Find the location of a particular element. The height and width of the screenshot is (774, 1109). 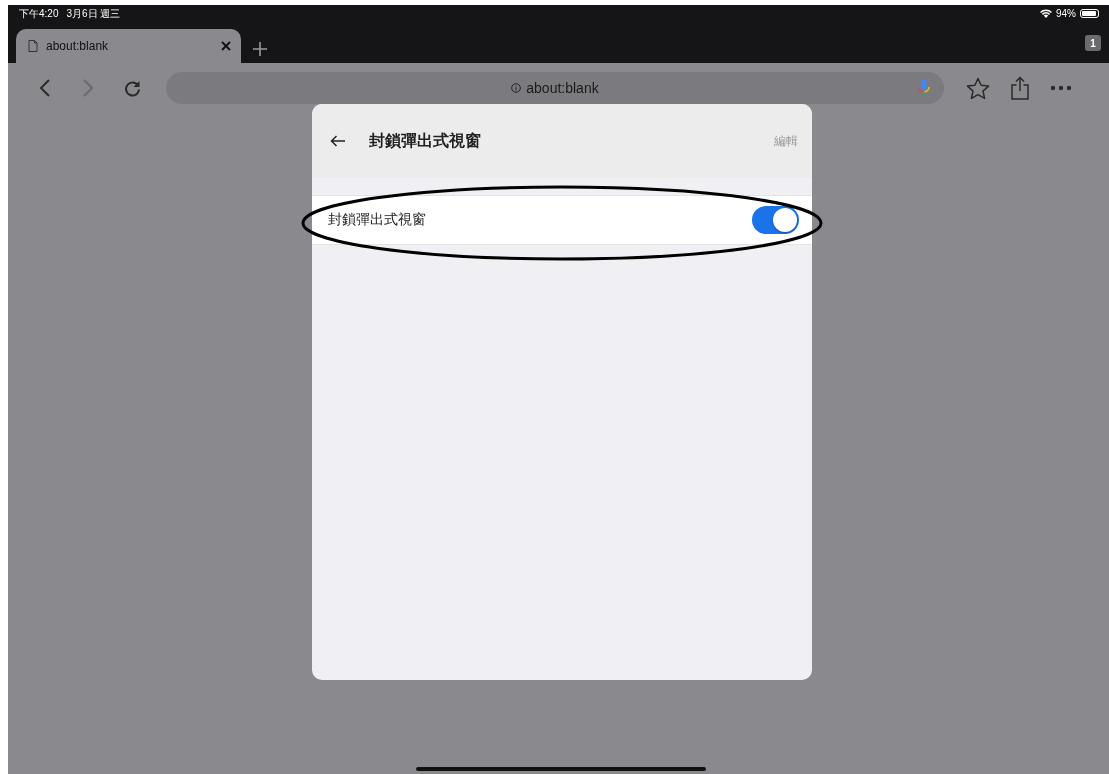

share-icon is located at coordinates (1020, 88).